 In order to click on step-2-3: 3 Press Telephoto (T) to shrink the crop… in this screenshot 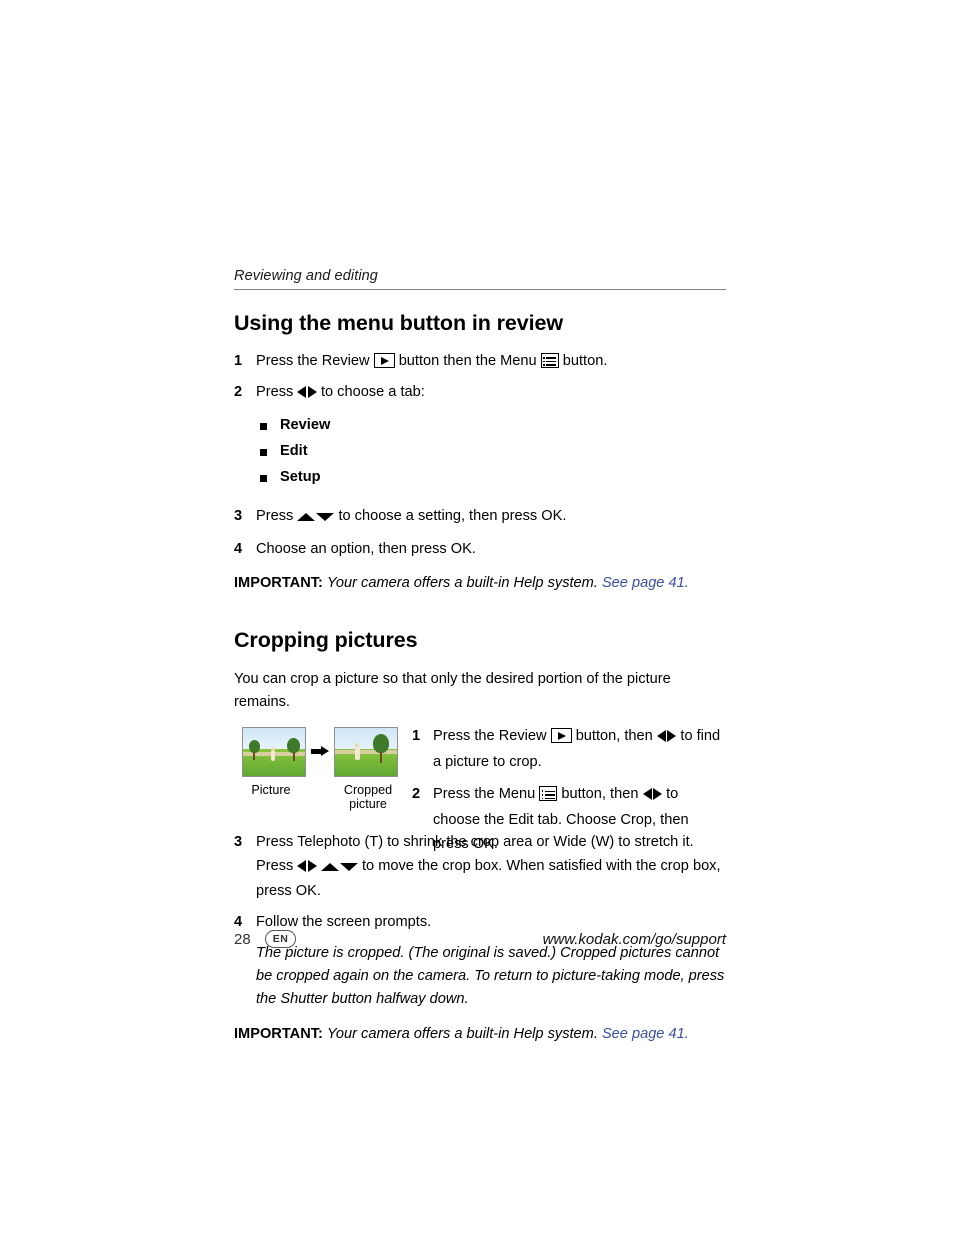, I will do `click(480, 867)`.